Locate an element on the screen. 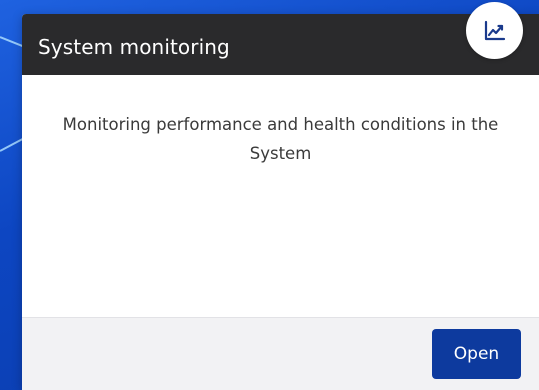 This screenshot has height=390, width=539. open-button: Open is located at coordinates (476, 354).